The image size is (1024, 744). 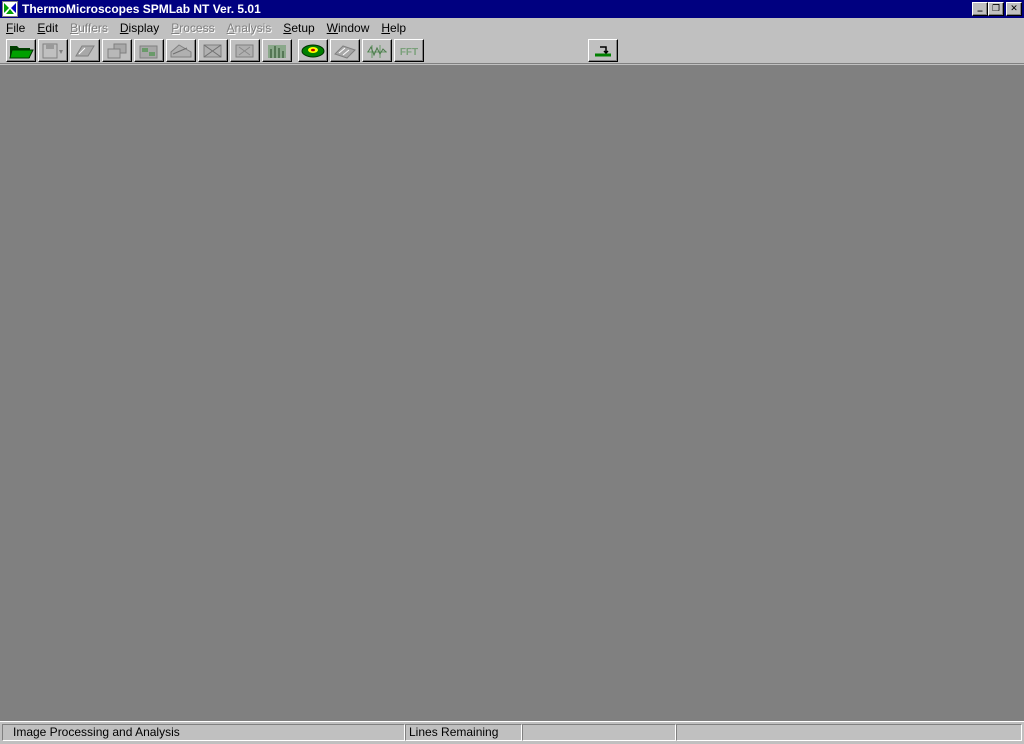 What do you see at coordinates (74, 28) in the screenshot?
I see `menu-mnemonic: B` at bounding box center [74, 28].